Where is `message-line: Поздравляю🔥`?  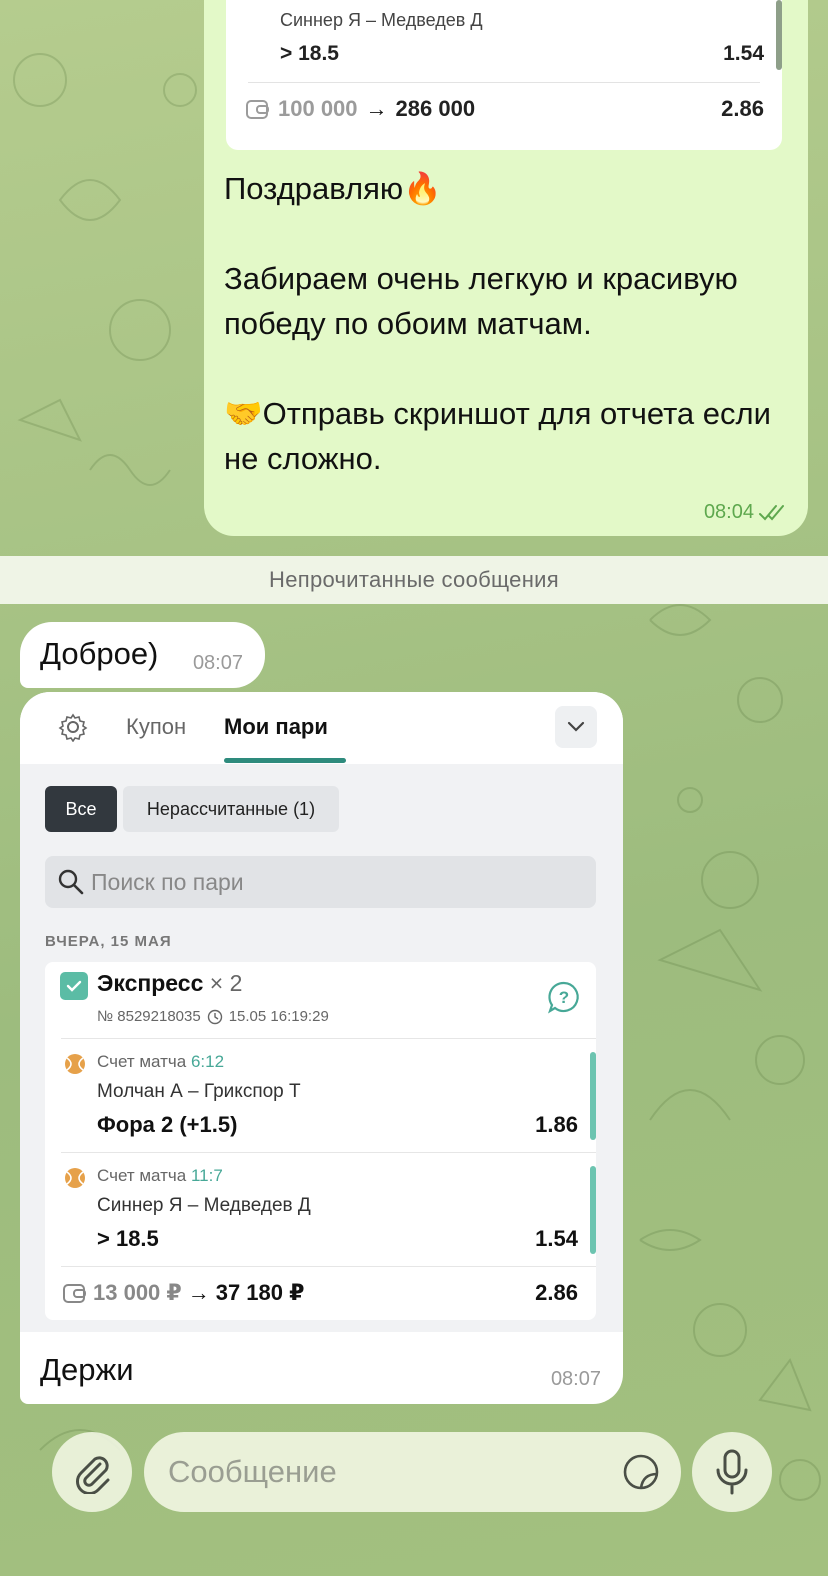
message-line: Поздравляю🔥 is located at coordinates (333, 188).